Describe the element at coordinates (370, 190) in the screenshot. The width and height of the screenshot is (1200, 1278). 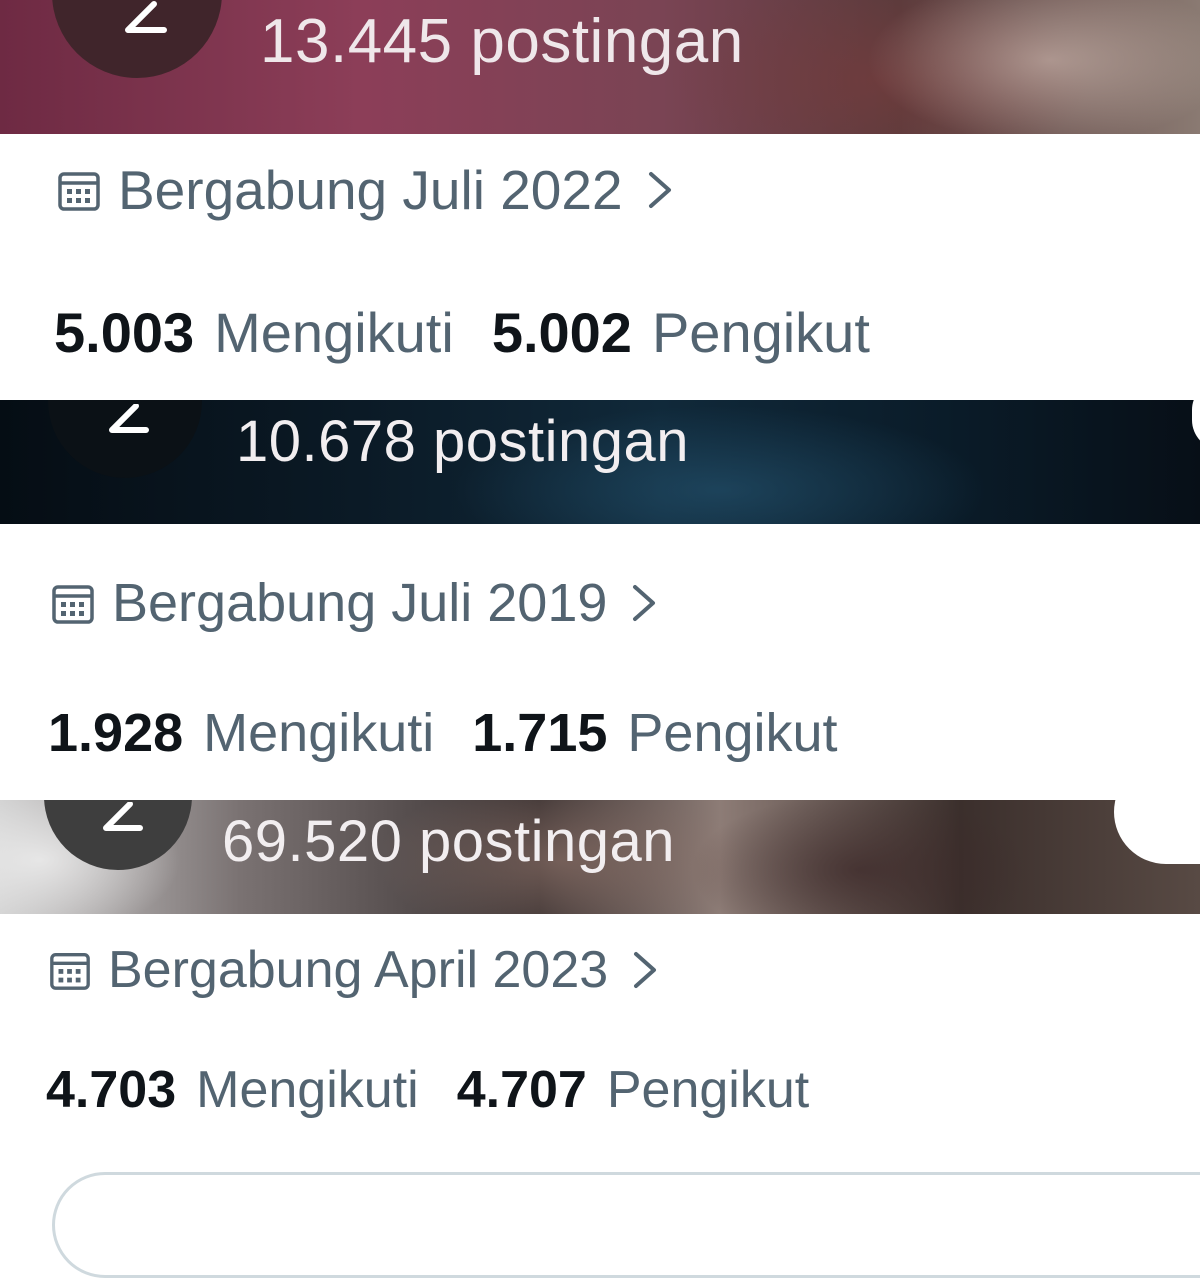
I see `joined-date-text: Bergabung Juli 2022` at that location.